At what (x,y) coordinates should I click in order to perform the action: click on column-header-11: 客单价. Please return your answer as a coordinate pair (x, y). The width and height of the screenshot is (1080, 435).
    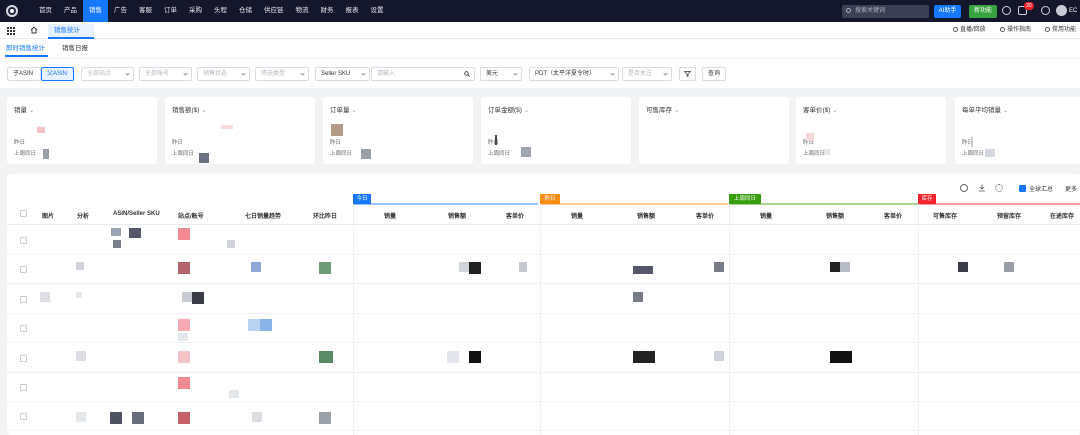
    Looking at the image, I should click on (705, 215).